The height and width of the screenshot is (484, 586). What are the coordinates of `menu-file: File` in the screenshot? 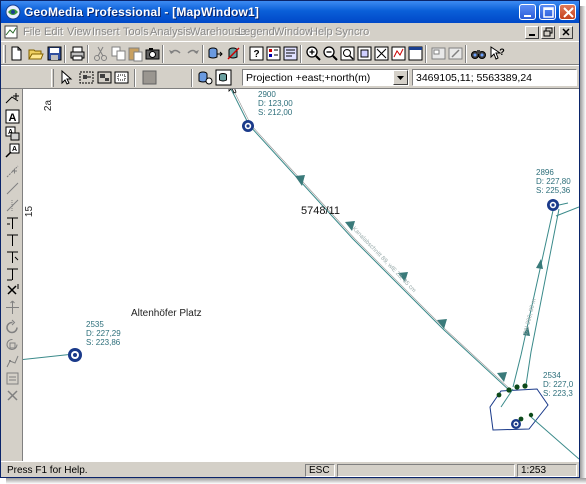 It's located at (32, 32).